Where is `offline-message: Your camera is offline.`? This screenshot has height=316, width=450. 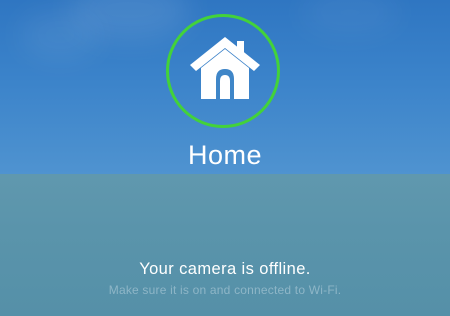
offline-message: Your camera is offline. is located at coordinates (225, 269).